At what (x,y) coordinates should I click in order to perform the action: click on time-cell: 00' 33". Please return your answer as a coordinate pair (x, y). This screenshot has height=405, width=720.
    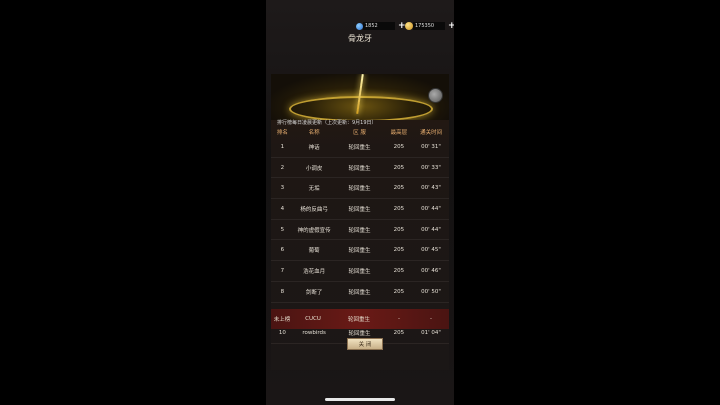
    Looking at the image, I should click on (431, 167).